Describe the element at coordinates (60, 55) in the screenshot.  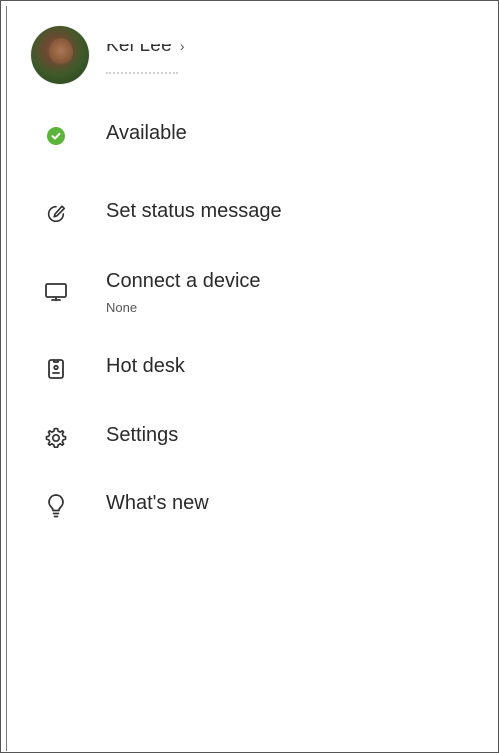
I see `avatar` at that location.